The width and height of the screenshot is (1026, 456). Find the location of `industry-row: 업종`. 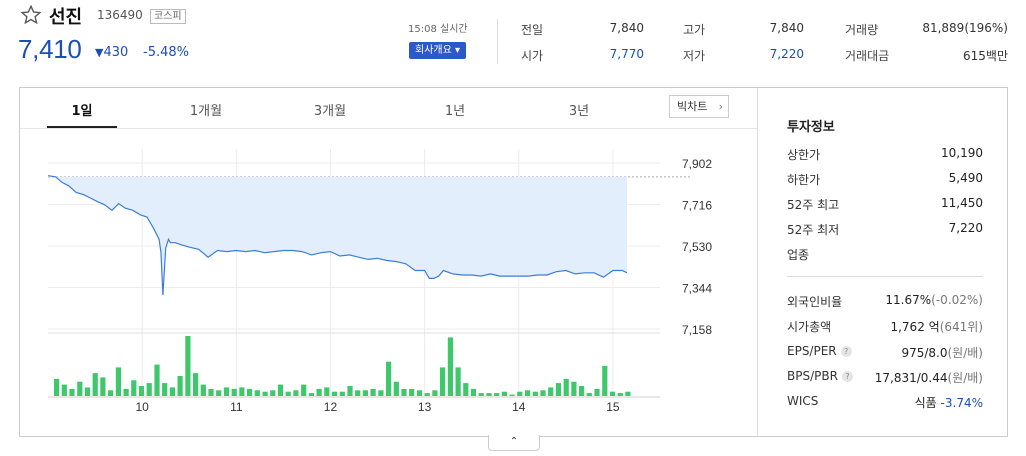

industry-row: 업종 is located at coordinates (885, 255).